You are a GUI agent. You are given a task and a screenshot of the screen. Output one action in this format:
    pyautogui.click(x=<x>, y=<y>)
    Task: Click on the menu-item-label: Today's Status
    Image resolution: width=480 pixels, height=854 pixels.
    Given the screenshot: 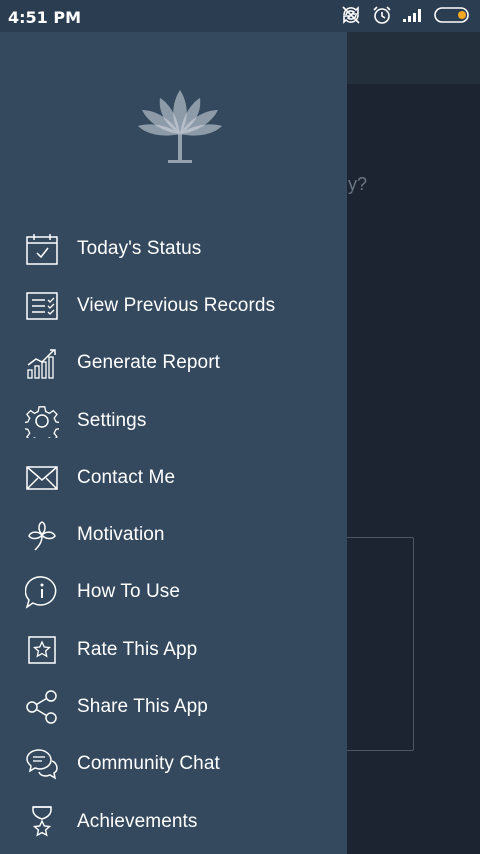 What is the action you would take?
    pyautogui.click(x=139, y=248)
    